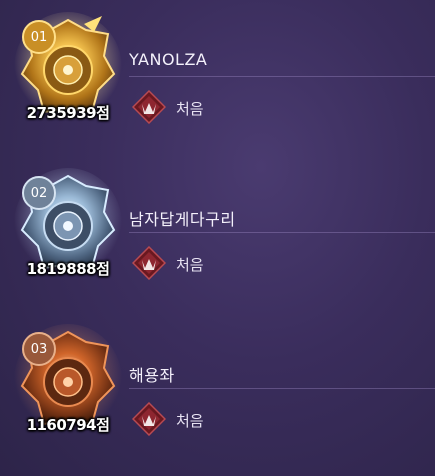  Describe the element at coordinates (68, 382) in the screenshot. I see `bronze-medal-emblem-icon: 03 1160794점` at that location.